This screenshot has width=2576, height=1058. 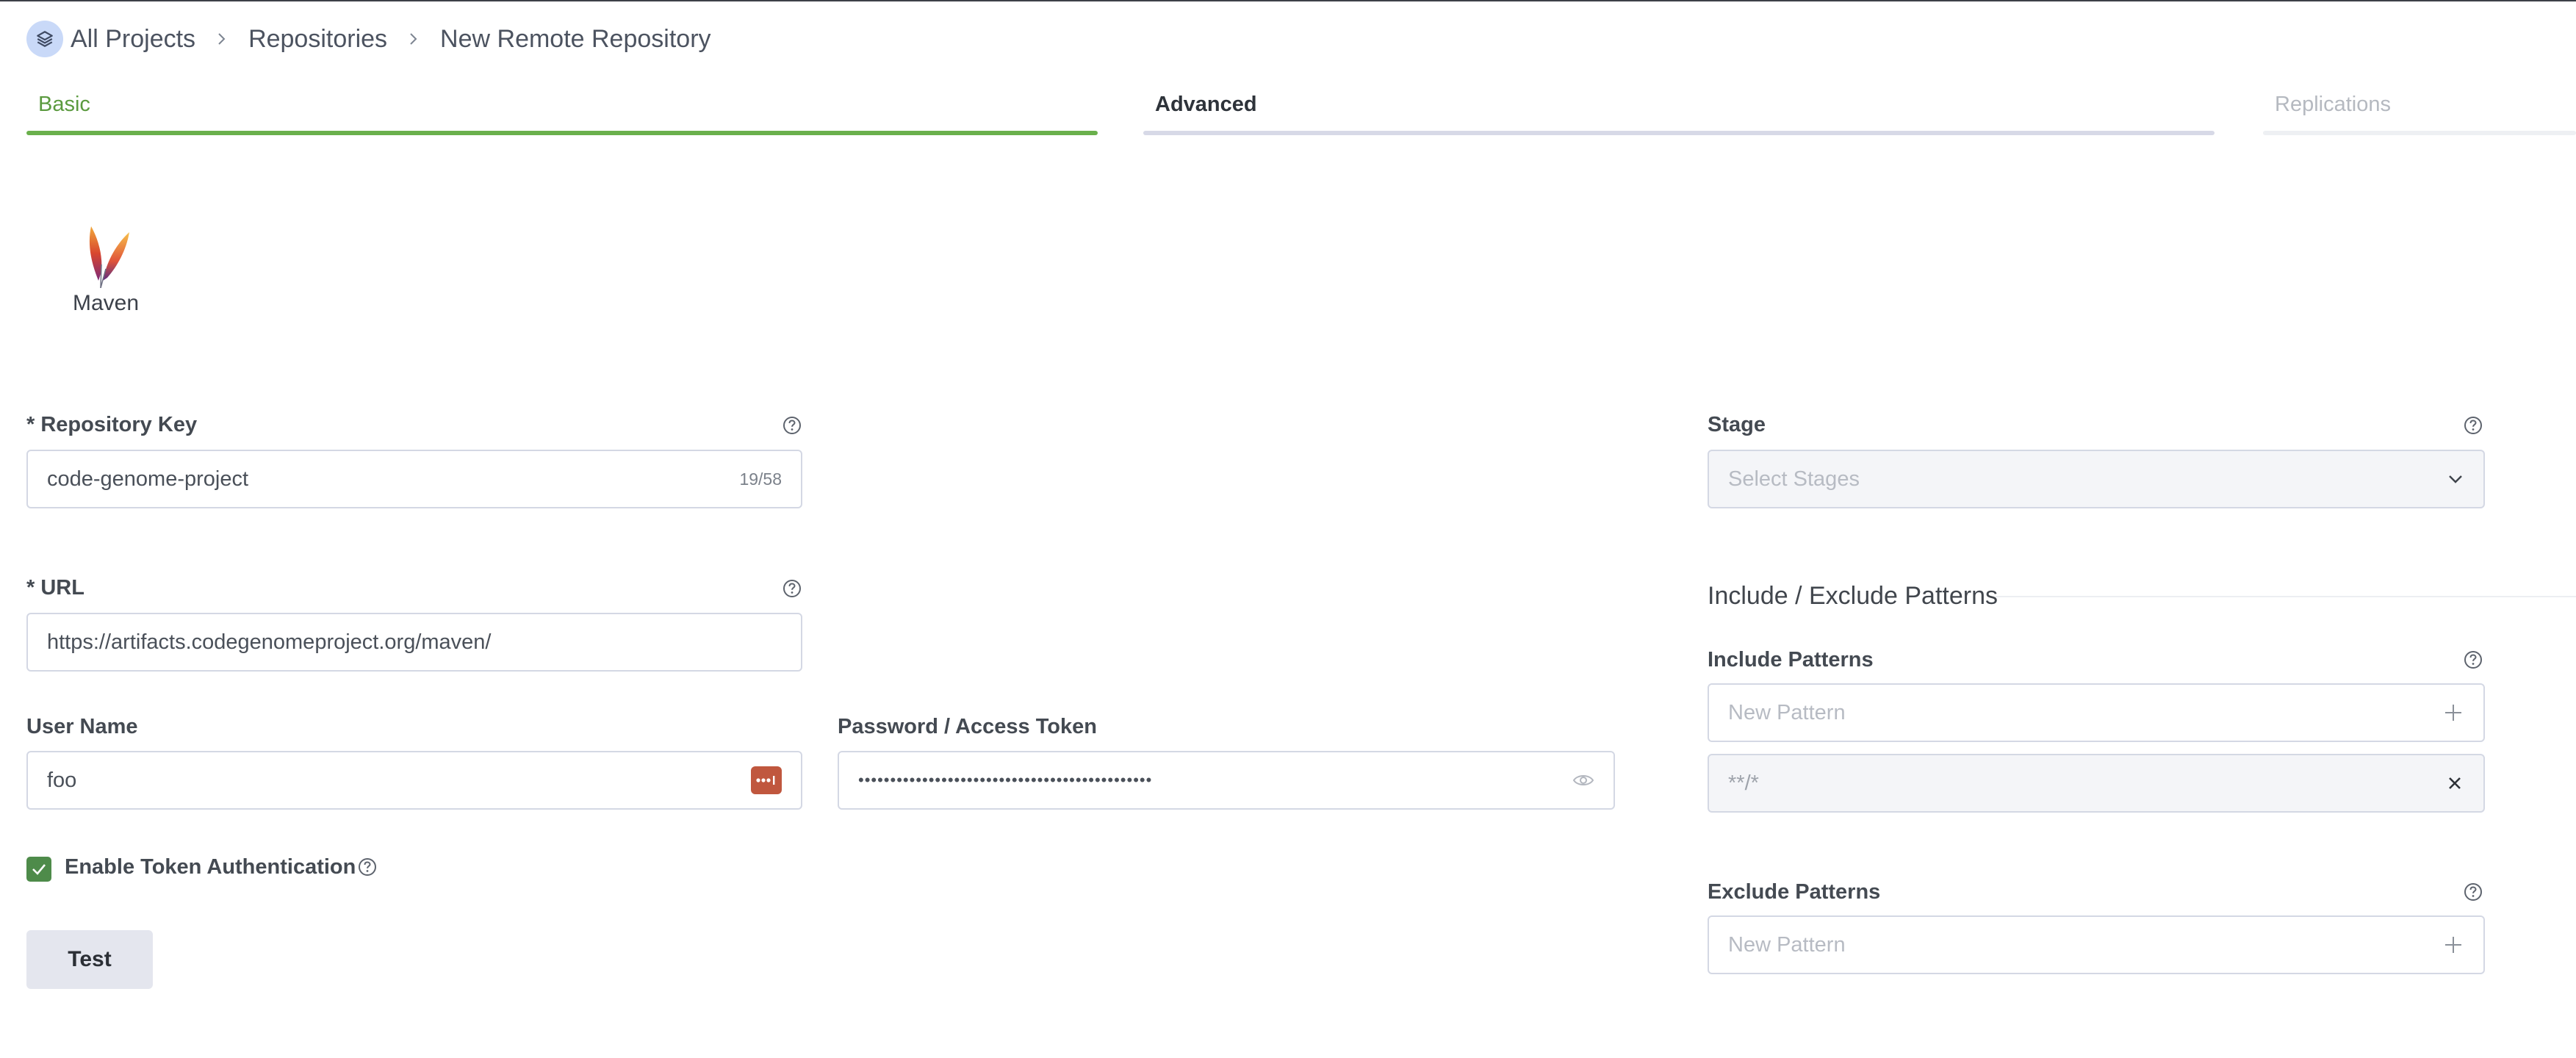 I want to click on tab-basic: Basic, so click(x=562, y=111).